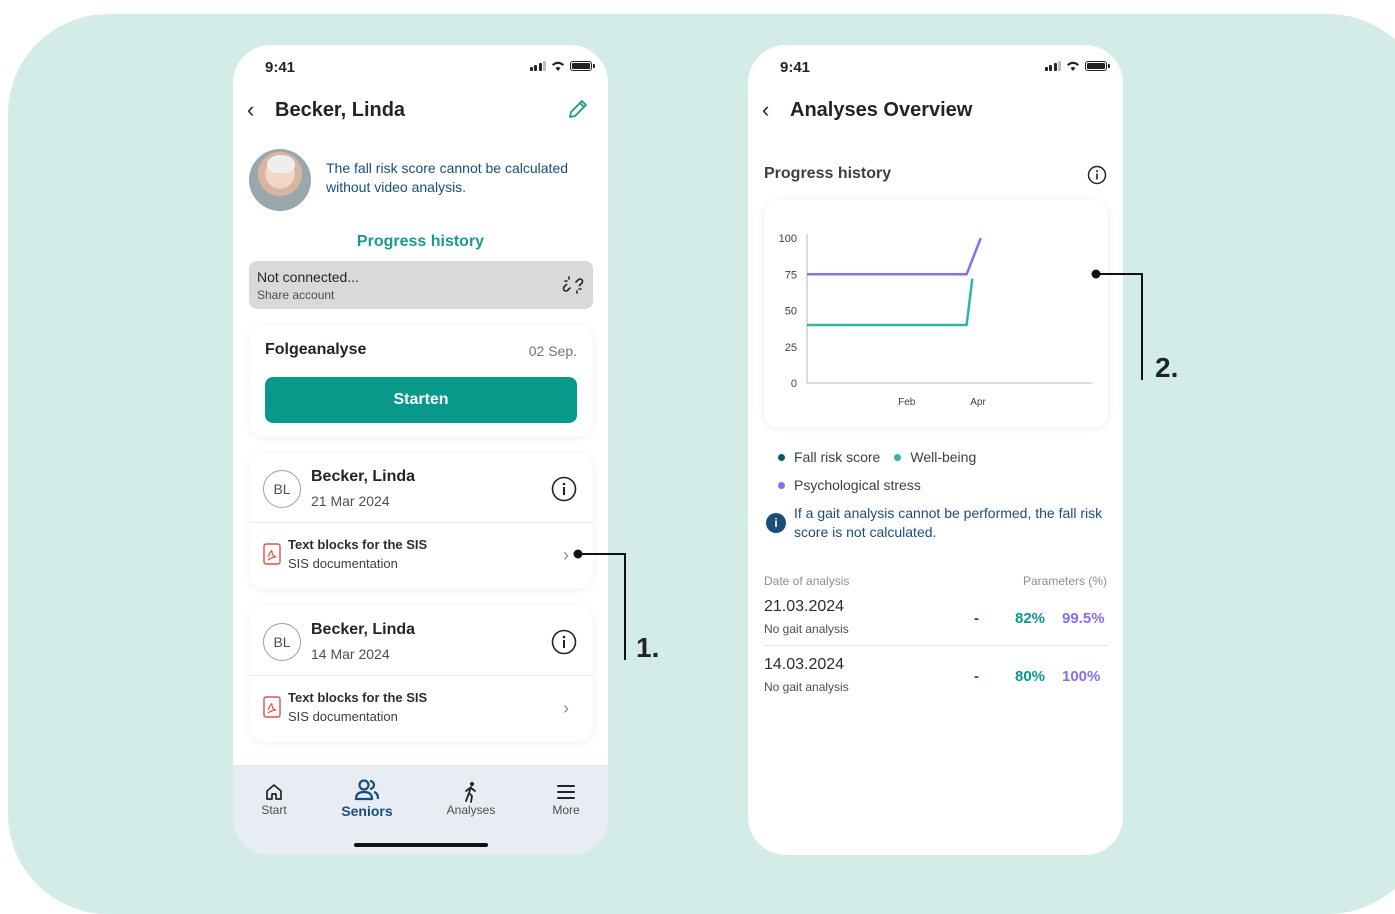  Describe the element at coordinates (1167, 367) in the screenshot. I see `callout-label-2: 2.` at that location.